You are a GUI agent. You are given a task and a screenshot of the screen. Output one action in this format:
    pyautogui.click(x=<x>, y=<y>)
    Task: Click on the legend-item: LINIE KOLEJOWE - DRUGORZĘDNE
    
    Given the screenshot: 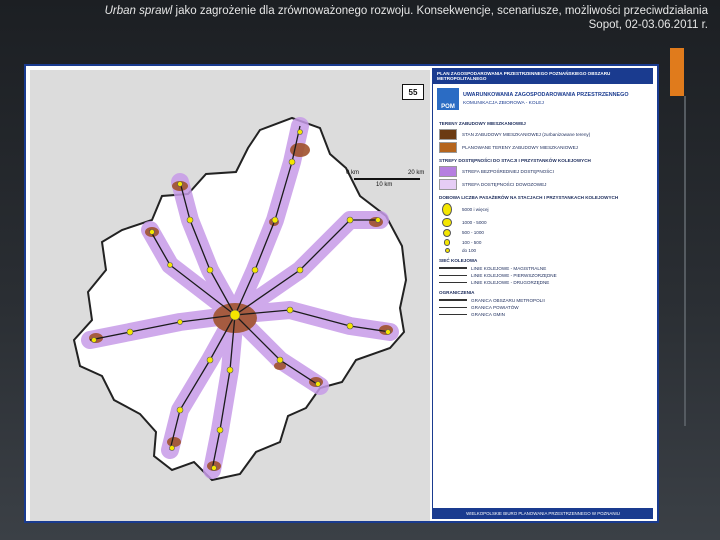 What is the action you would take?
    pyautogui.click(x=543, y=282)
    